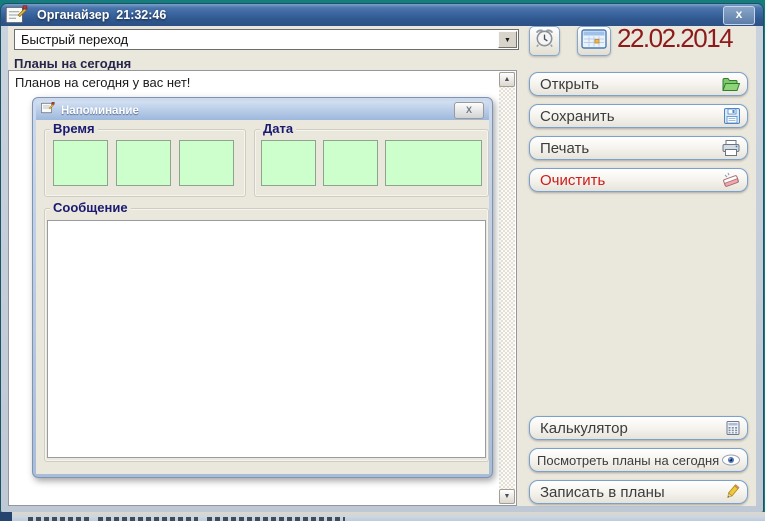 This screenshot has height=521, width=765. I want to click on alarm-clock-icon, so click(544, 41).